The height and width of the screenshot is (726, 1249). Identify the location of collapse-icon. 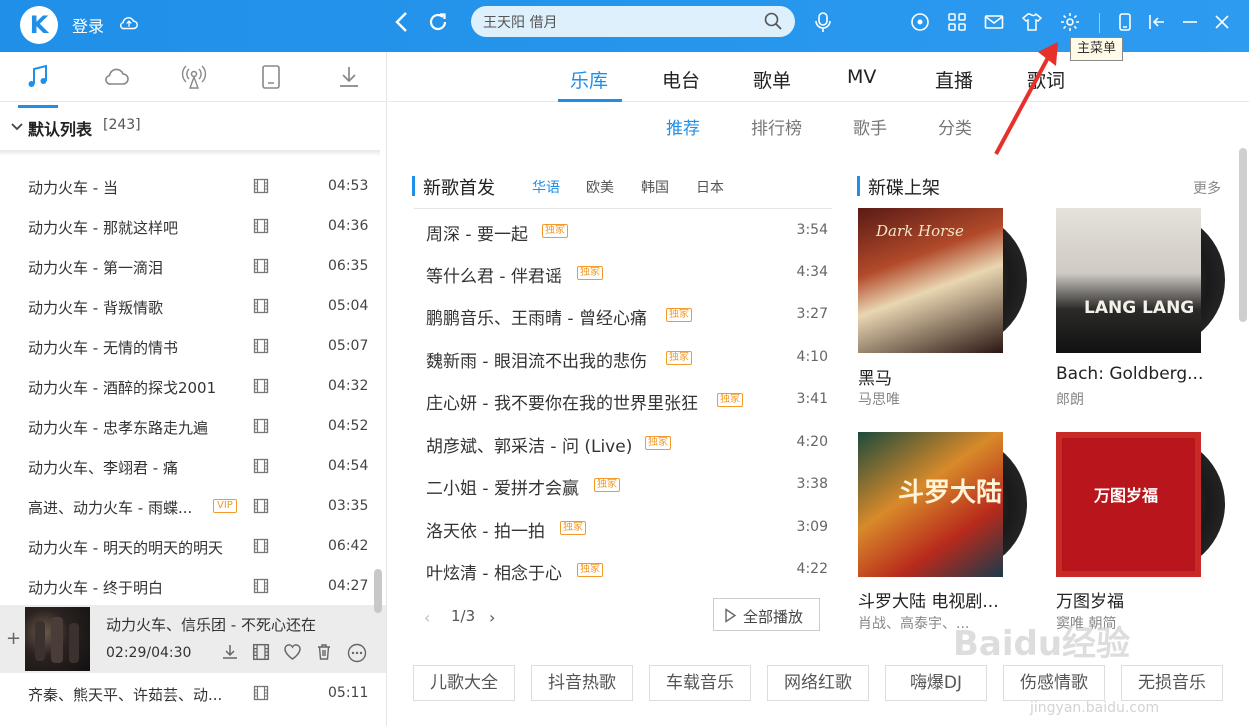
(1157, 24).